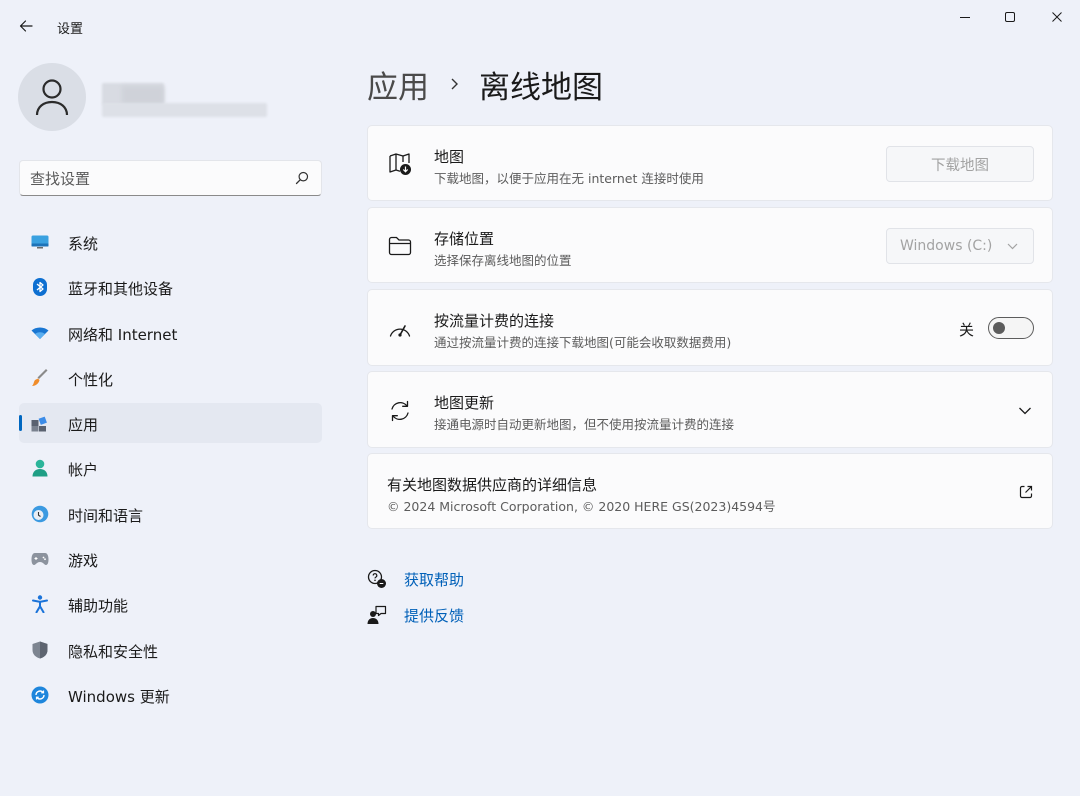 This screenshot has height=796, width=1080. What do you see at coordinates (583, 342) in the screenshot?
I see `metered-description: 通过按流量计费的连接下载地图(可能会收取数据费用)` at bounding box center [583, 342].